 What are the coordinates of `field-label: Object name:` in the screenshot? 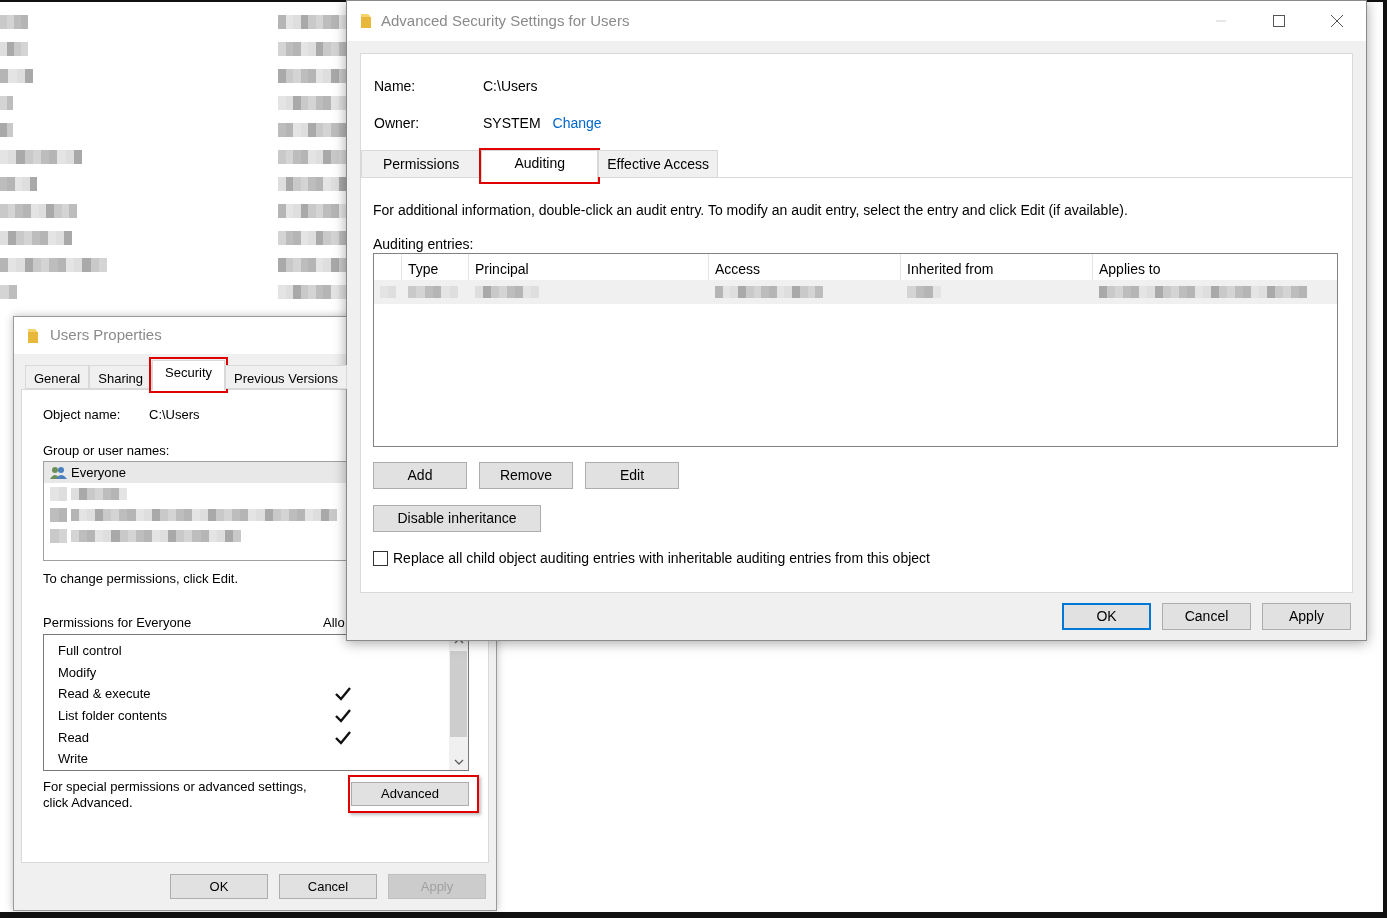 It's located at (82, 414).